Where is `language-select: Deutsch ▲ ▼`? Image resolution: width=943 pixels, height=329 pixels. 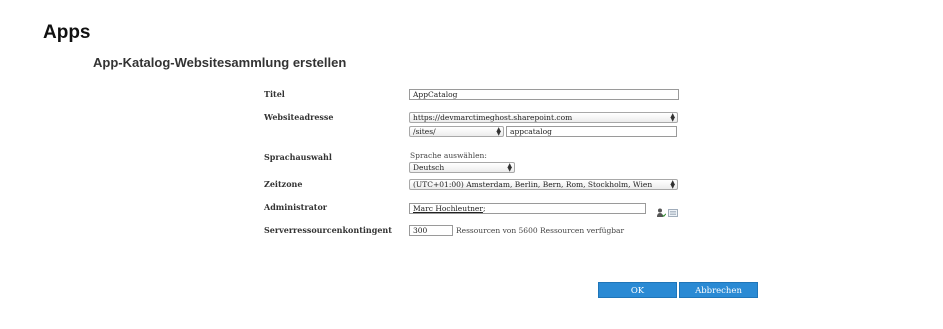 language-select: Deutsch ▲ ▼ is located at coordinates (462, 167).